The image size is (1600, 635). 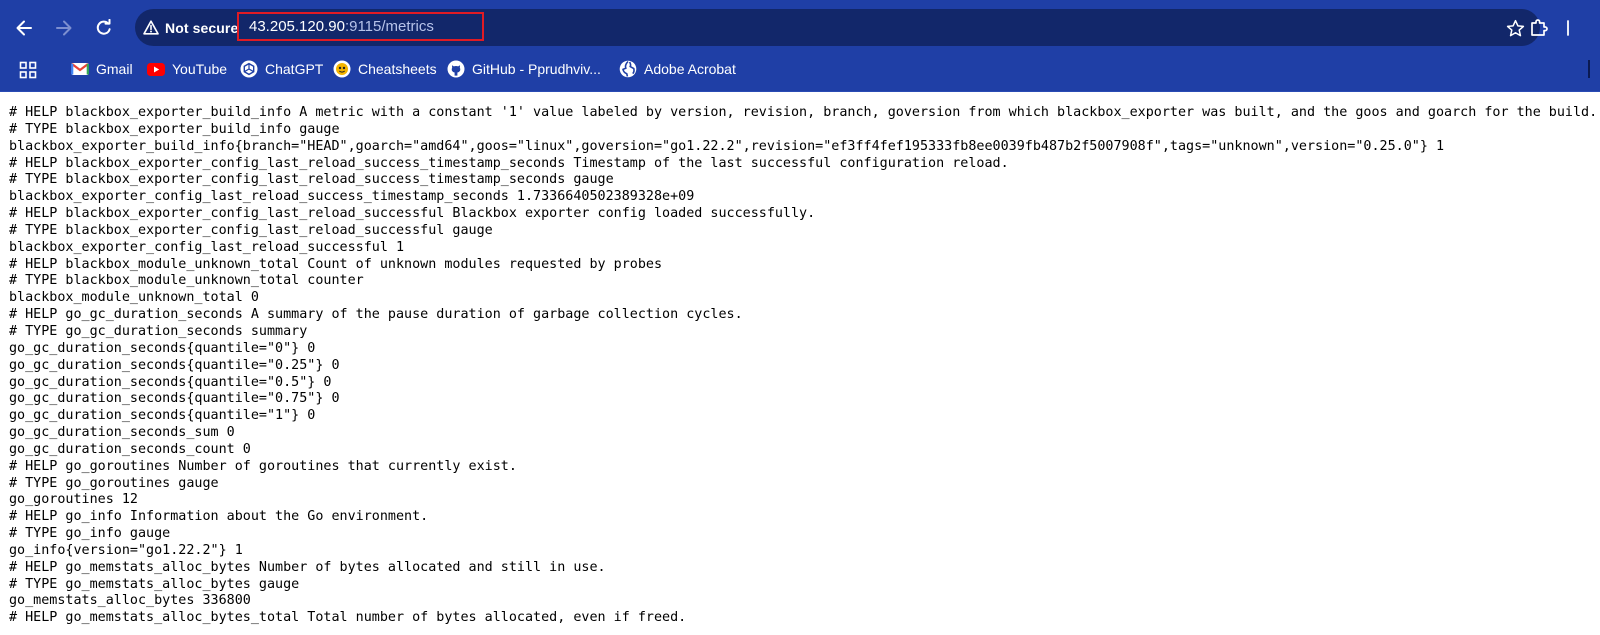 I want to click on address-bar: Not secure 43.205.120.90:9115/metrics, so click(x=837, y=27).